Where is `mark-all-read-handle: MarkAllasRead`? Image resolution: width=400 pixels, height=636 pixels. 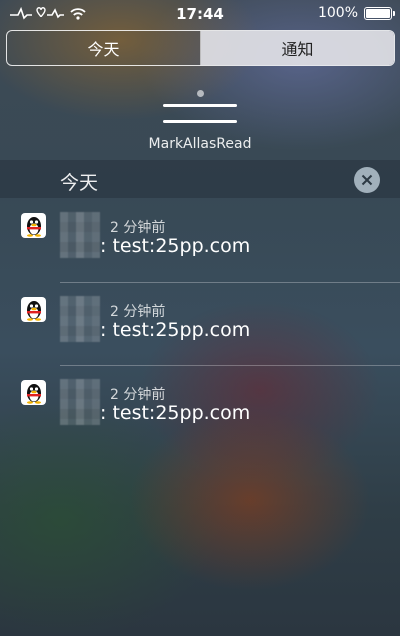 mark-all-read-handle: MarkAllasRead is located at coordinates (200, 120).